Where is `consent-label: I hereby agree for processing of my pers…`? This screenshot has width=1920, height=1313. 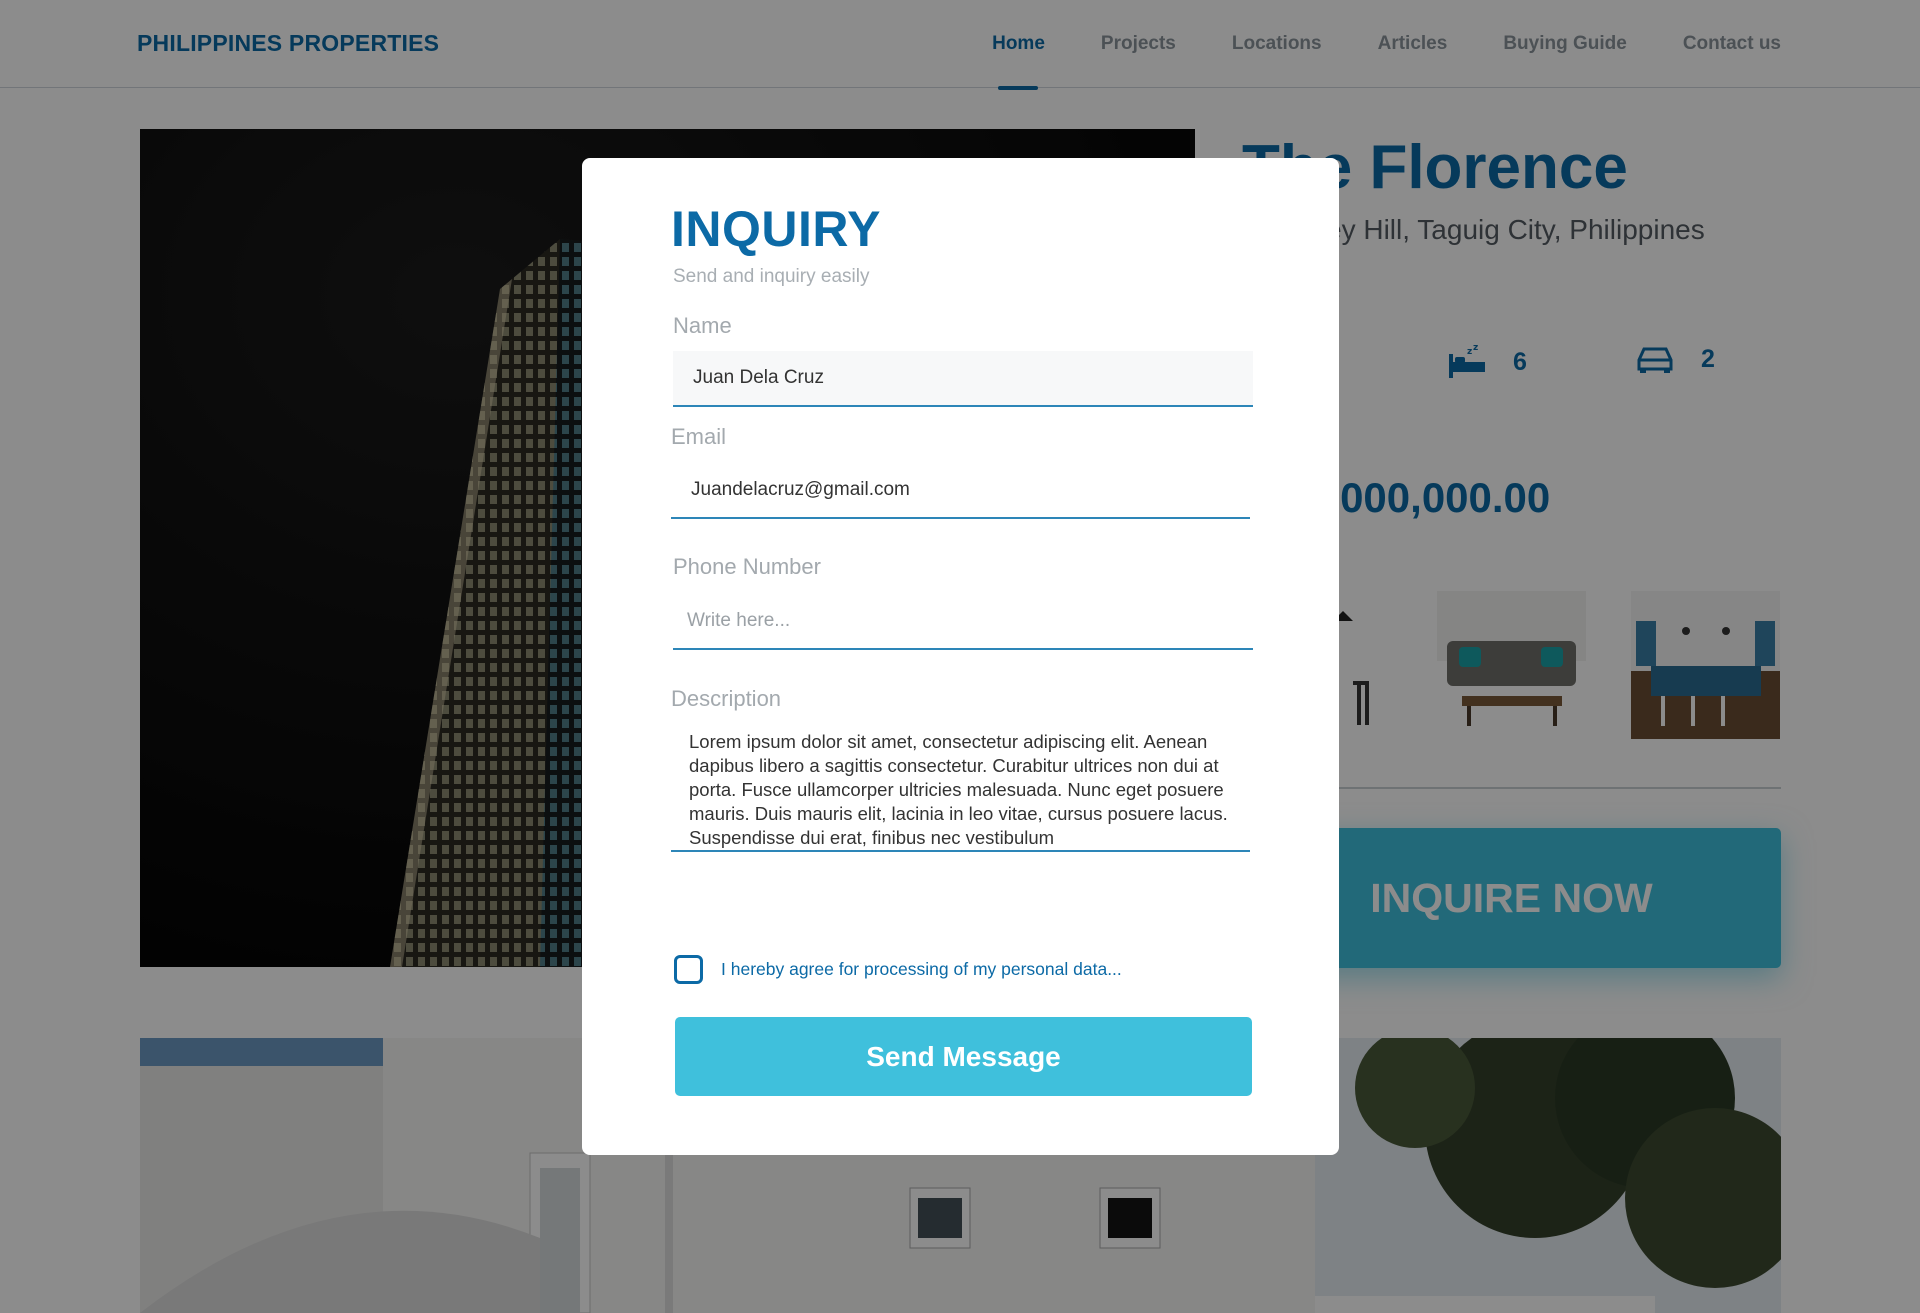
consent-label: I hereby agree for processing of my pers… is located at coordinates (921, 969).